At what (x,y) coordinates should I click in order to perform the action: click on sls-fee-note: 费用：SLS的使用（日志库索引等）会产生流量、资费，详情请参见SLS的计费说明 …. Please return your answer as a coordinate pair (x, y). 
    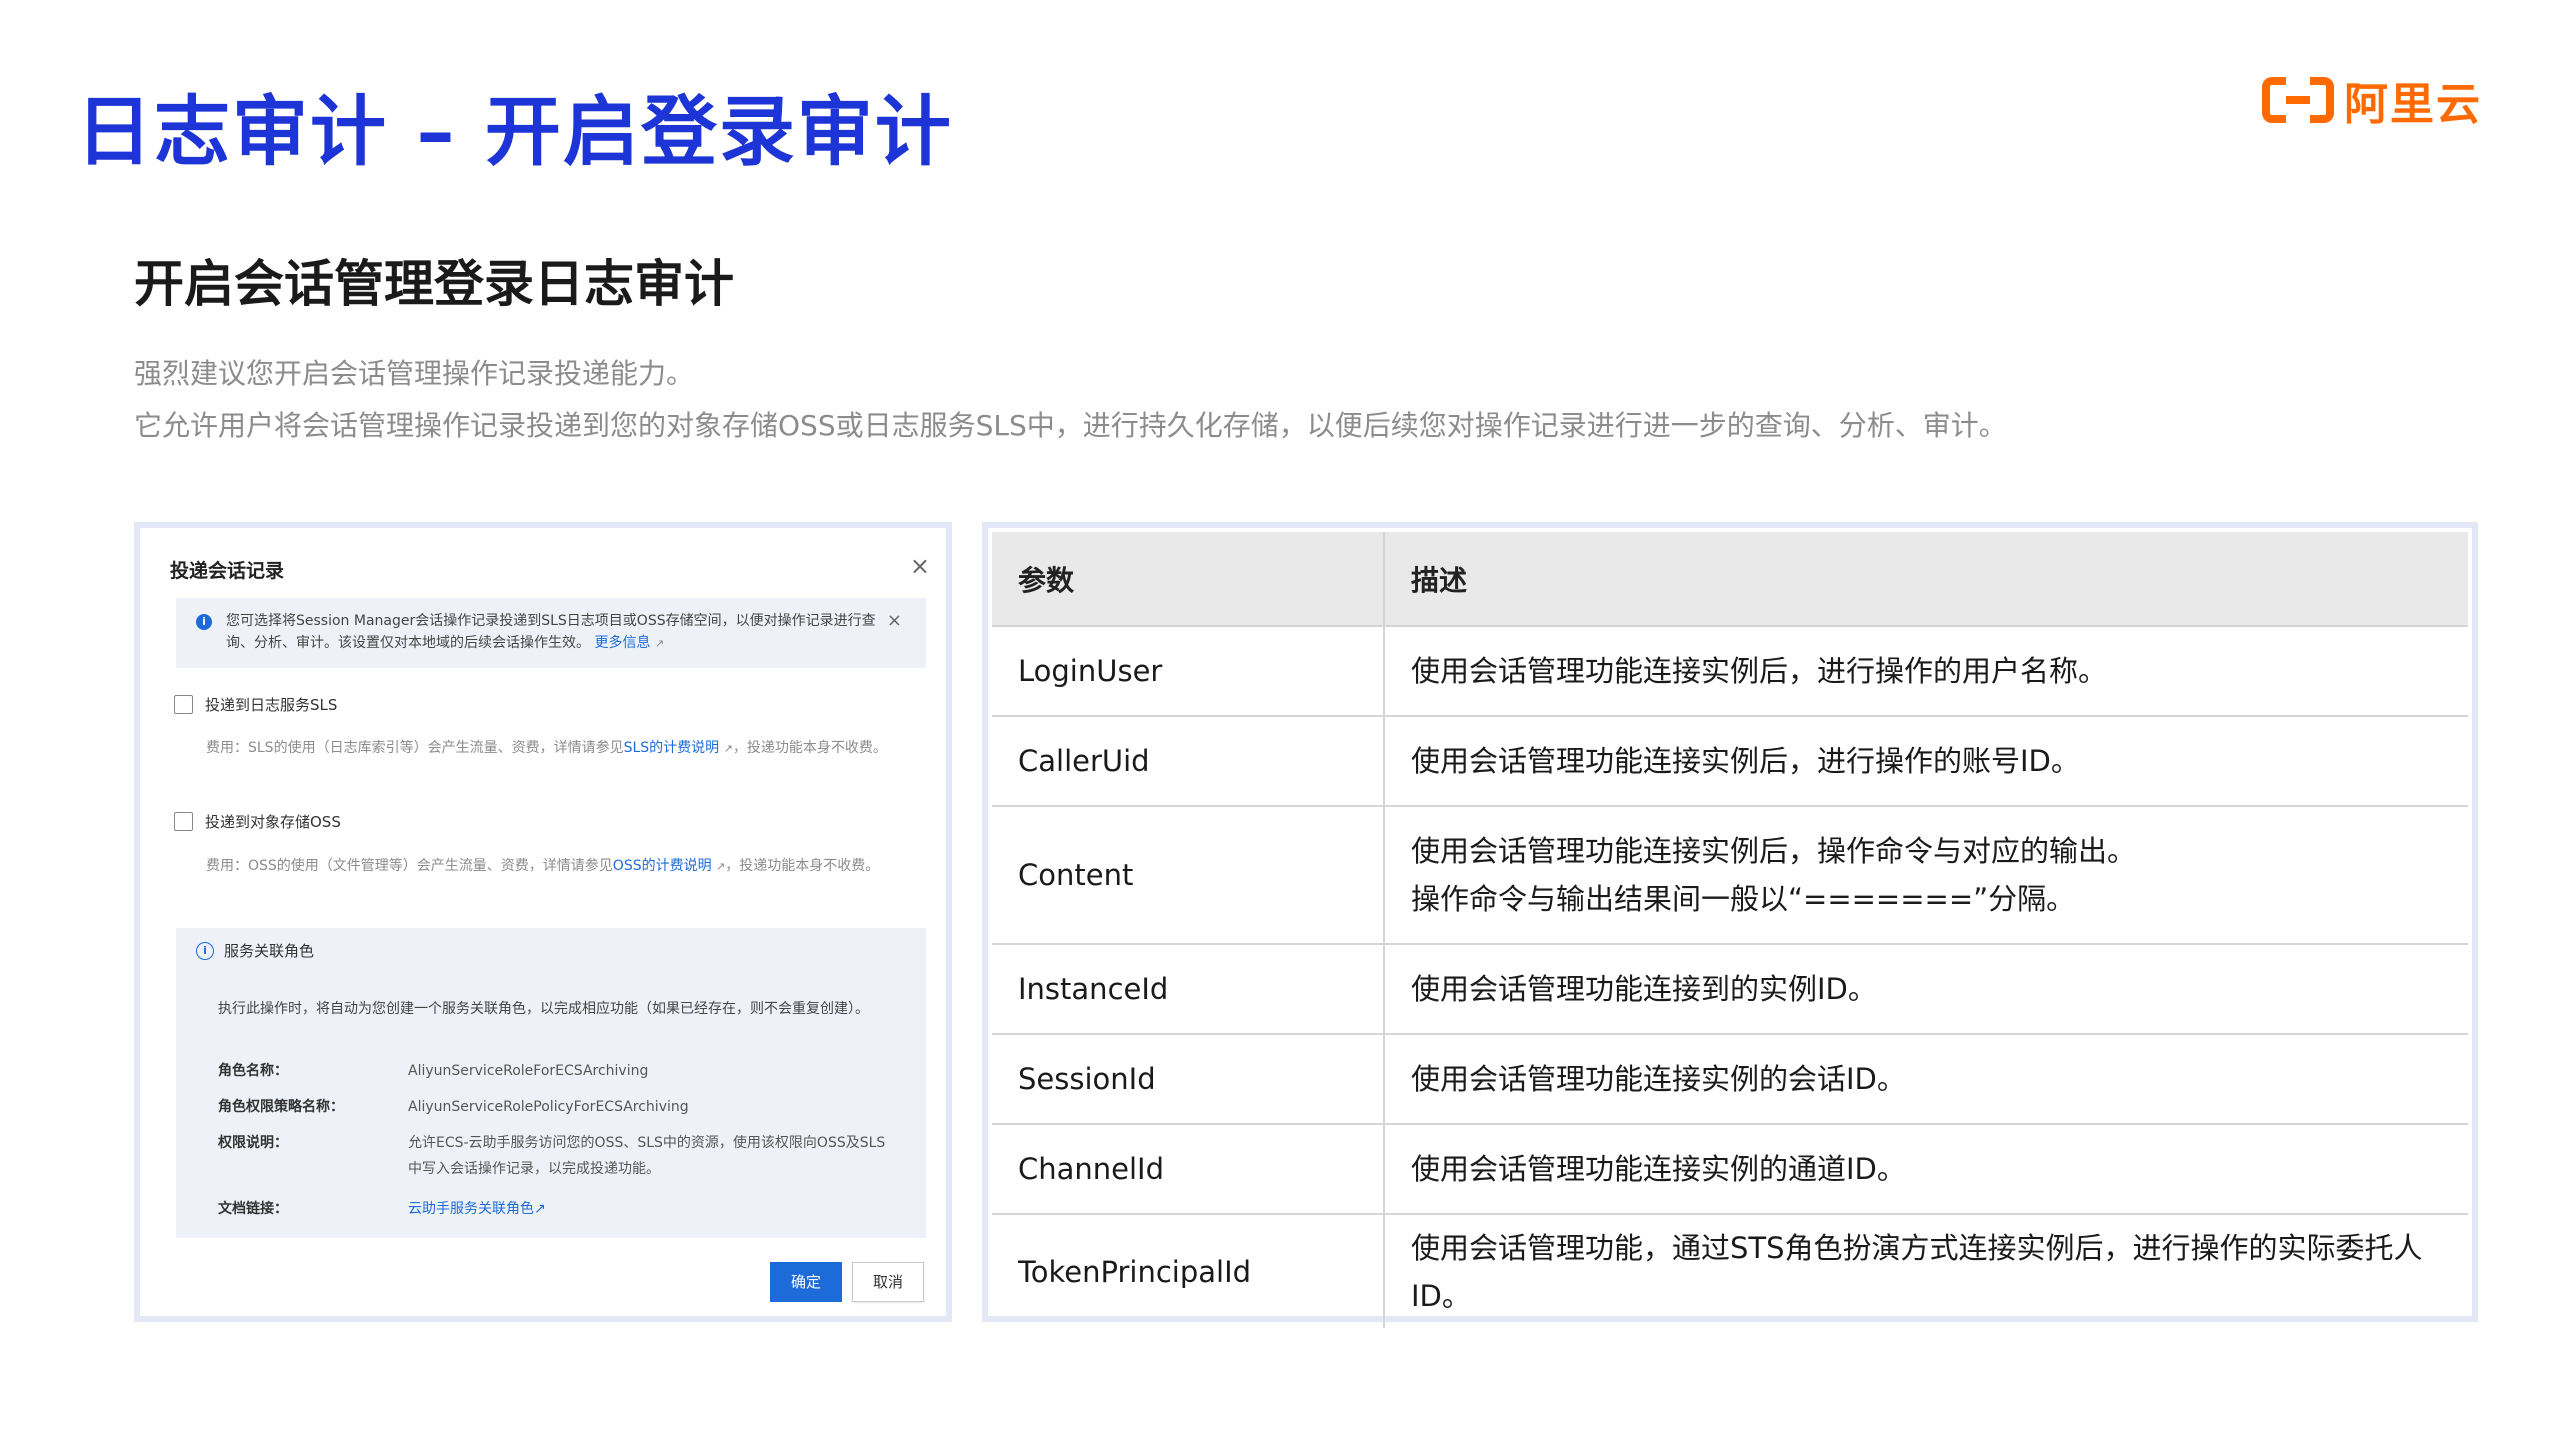
    Looking at the image, I should click on (566, 748).